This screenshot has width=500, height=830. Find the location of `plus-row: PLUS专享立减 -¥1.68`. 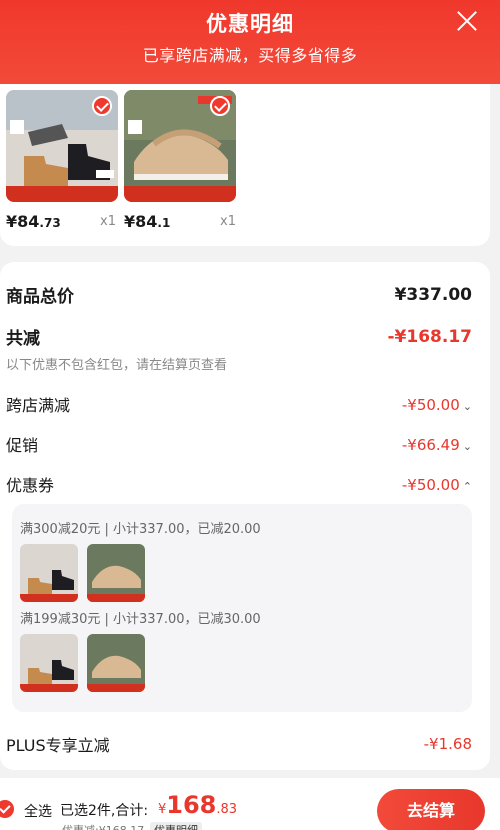

plus-row: PLUS专享立减 -¥1.68 is located at coordinates (239, 744).